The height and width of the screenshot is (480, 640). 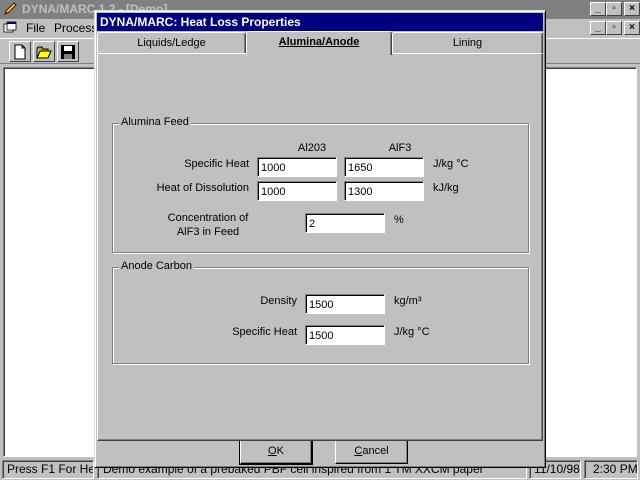 I want to click on heat-of-dissolution-alf3-input, so click(x=384, y=191).